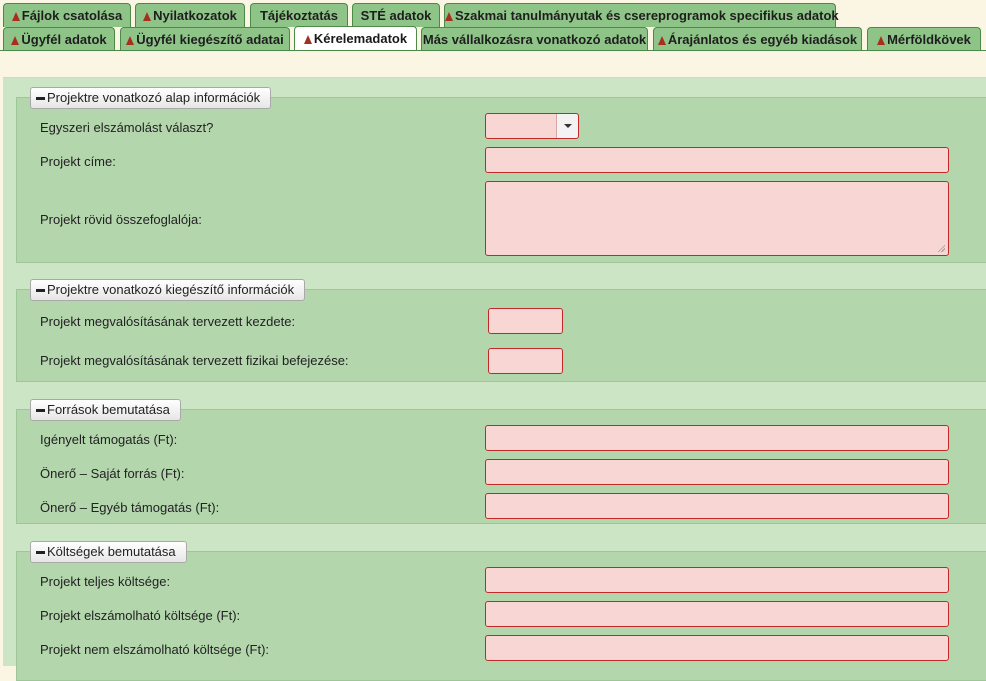 This screenshot has width=986, height=681. I want to click on tervezett-kezdete-input, so click(525, 321).